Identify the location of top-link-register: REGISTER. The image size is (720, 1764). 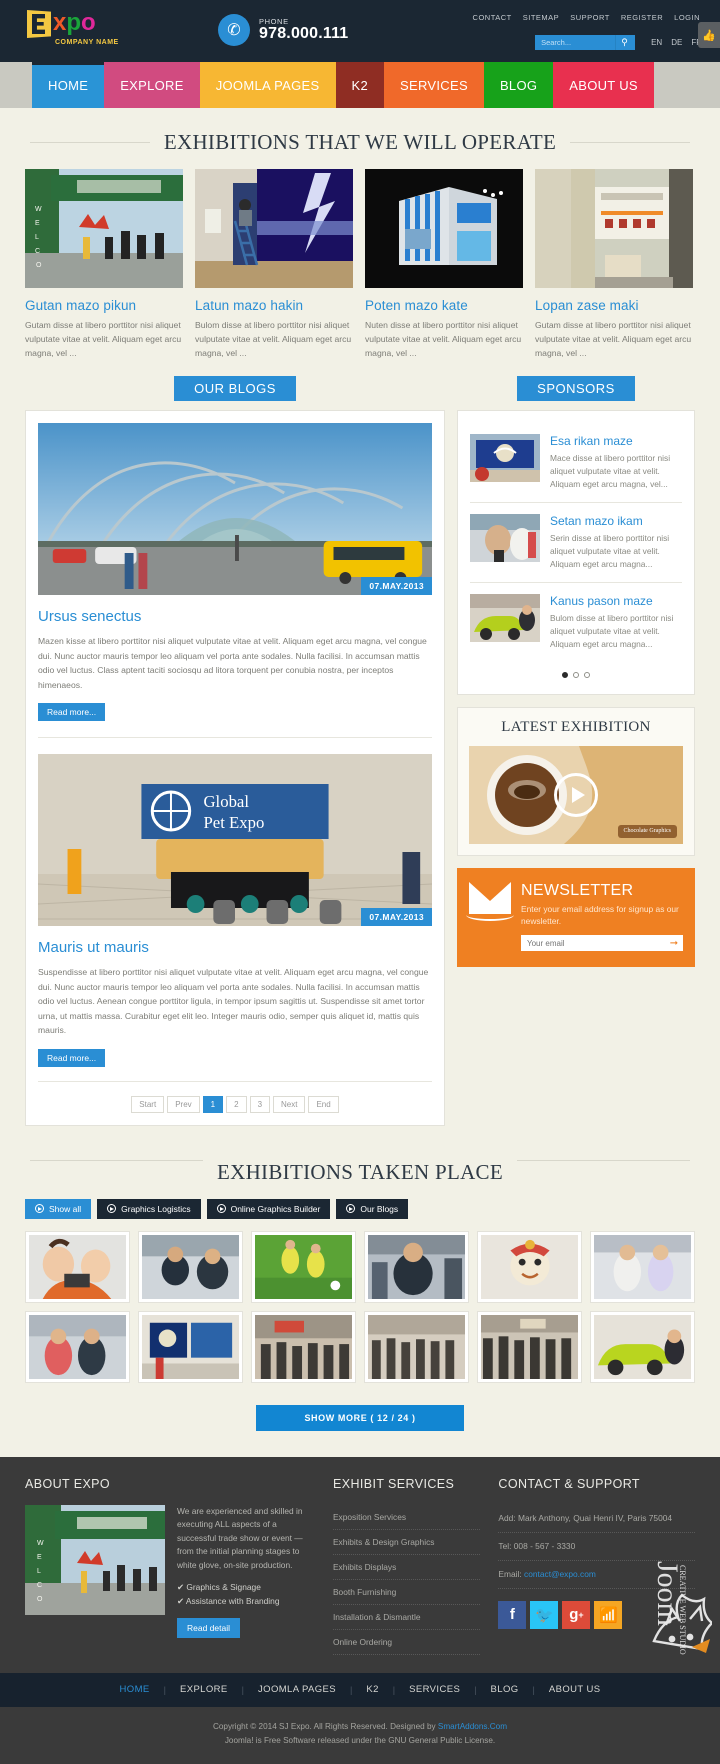
(642, 17).